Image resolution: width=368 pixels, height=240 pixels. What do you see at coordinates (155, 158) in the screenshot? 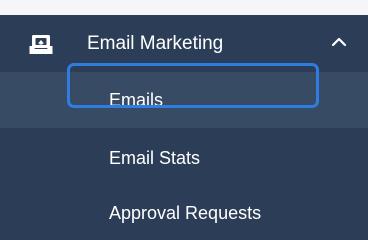
I see `menu-item-label: Email Stats` at bounding box center [155, 158].